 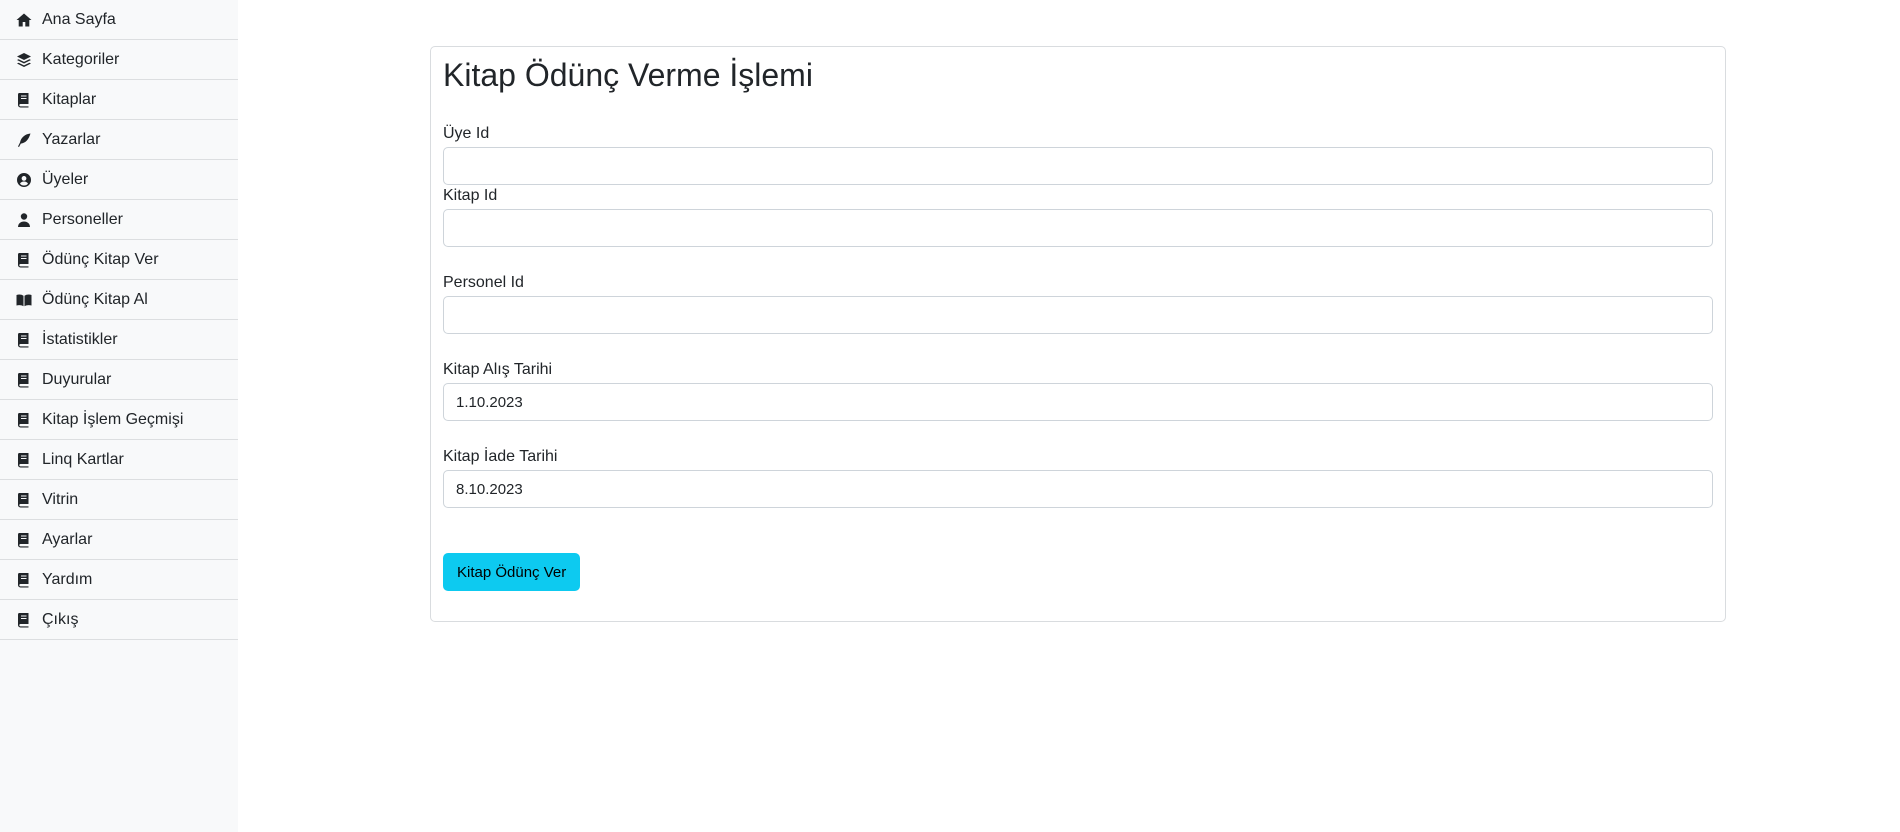 I want to click on sidebar-item-personeller: Personeller, so click(x=119, y=220).